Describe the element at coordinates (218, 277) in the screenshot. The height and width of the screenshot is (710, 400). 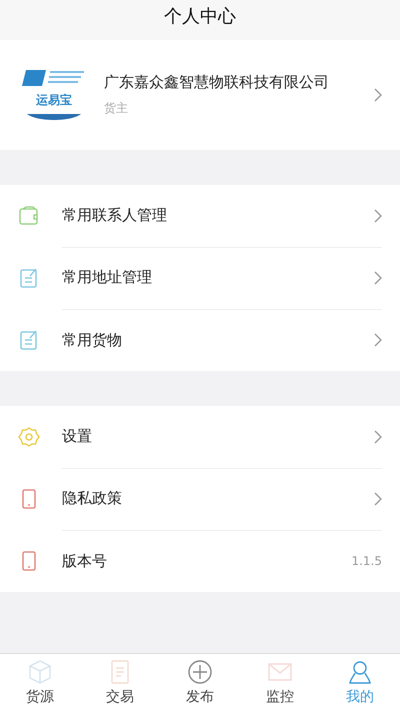
I see `menu-item: 常用地址管理` at that location.